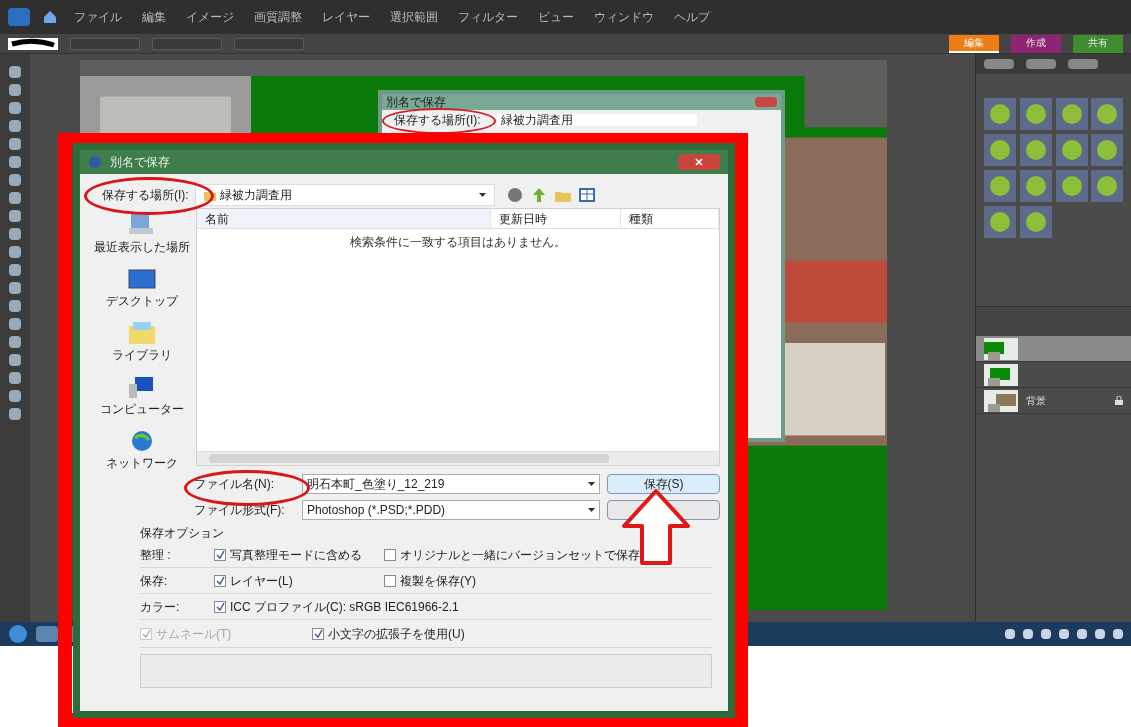 The width and height of the screenshot is (1131, 727). What do you see at coordinates (430, 580) in the screenshot?
I see `checkbox: 複製を保存(Y)` at bounding box center [430, 580].